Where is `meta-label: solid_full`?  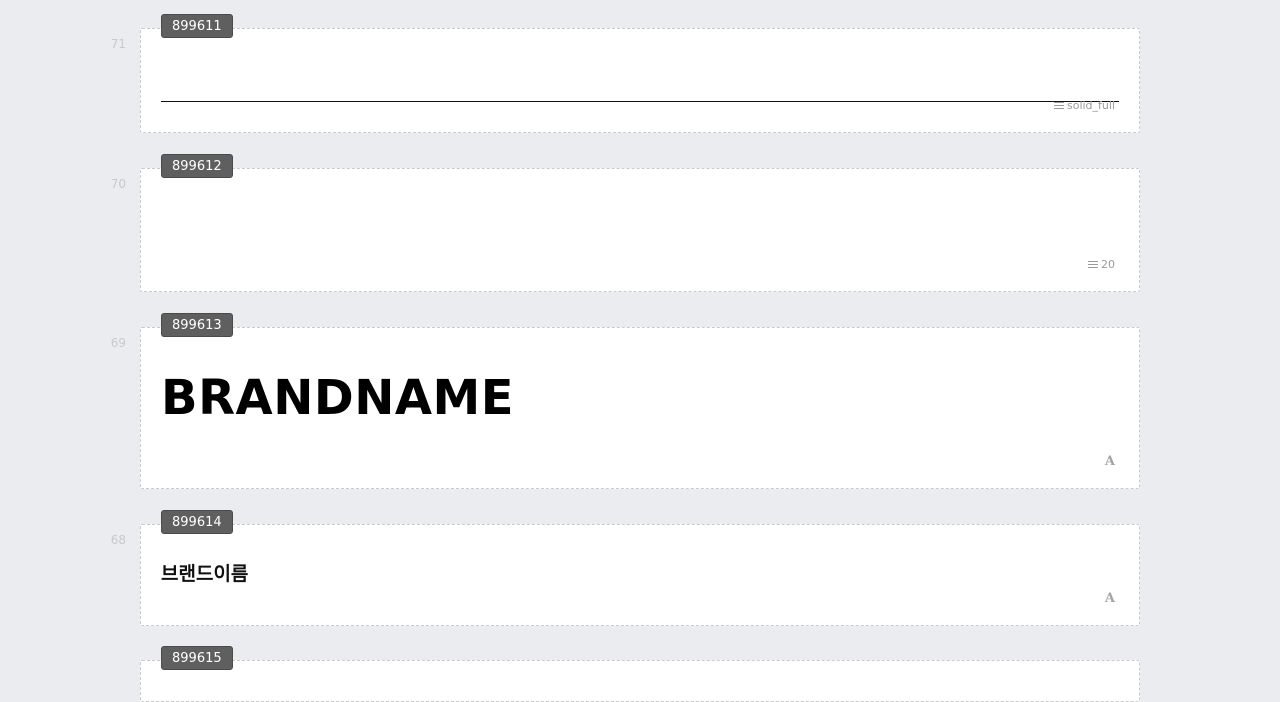 meta-label: solid_full is located at coordinates (1090, 105).